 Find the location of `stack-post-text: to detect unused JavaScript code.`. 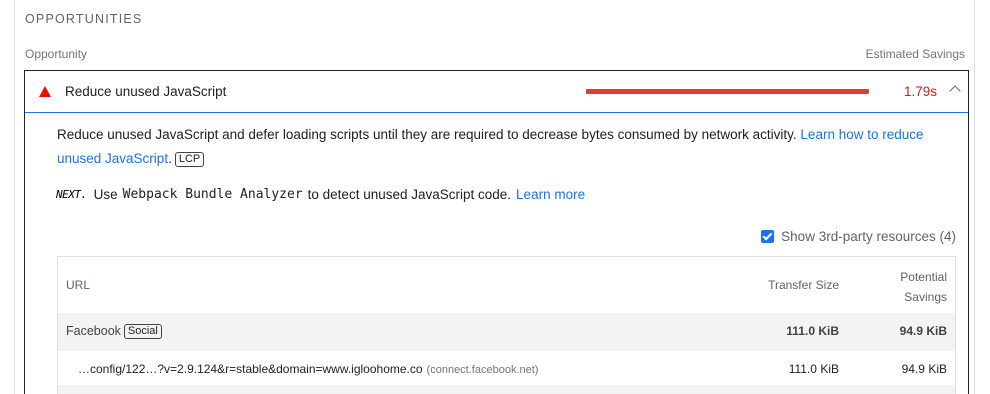

stack-post-text: to detect unused JavaScript code. is located at coordinates (409, 194).